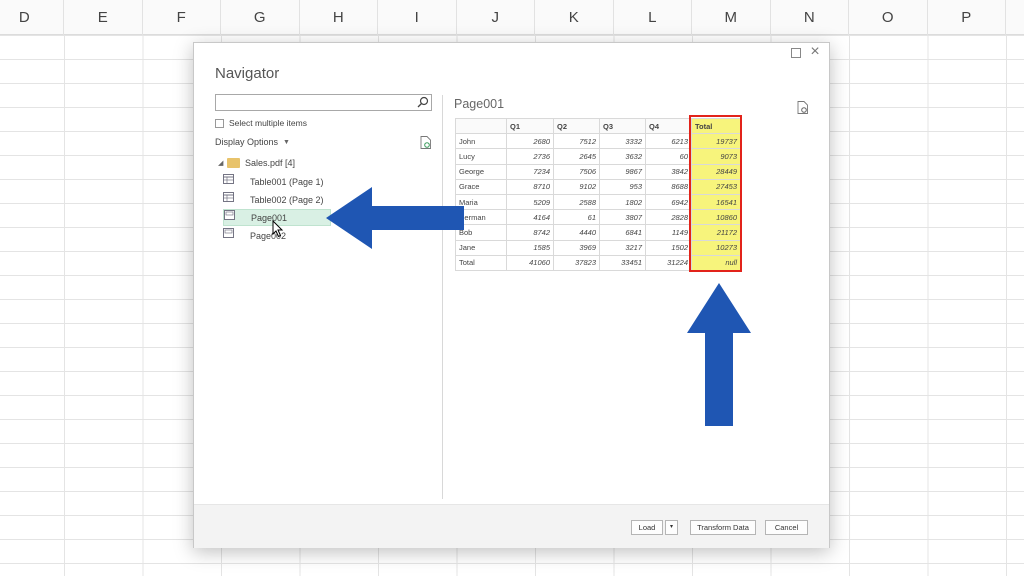 The width and height of the screenshot is (1024, 576). What do you see at coordinates (622, 156) in the screenshot?
I see `table-cell: 3632` at bounding box center [622, 156].